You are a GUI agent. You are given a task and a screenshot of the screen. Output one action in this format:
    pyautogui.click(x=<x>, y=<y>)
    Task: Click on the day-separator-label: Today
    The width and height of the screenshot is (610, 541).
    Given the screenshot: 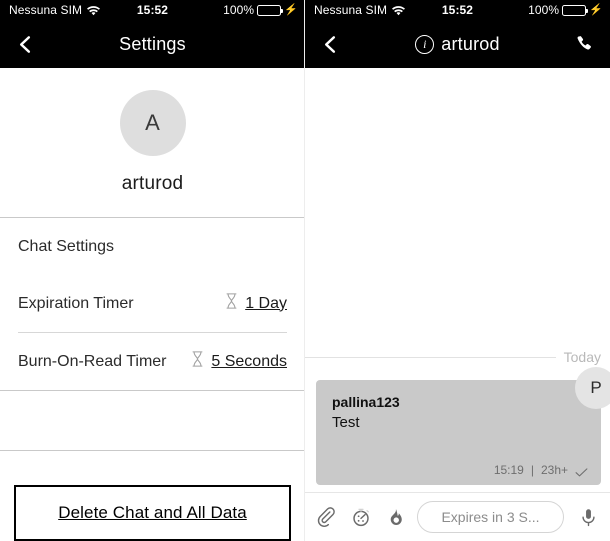 What is the action you would take?
    pyautogui.click(x=582, y=357)
    